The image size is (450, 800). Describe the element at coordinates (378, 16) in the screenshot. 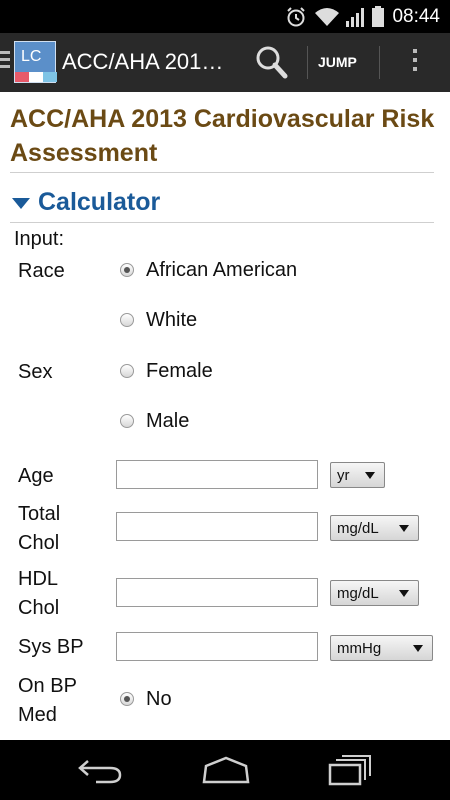

I see `battery-icon` at that location.